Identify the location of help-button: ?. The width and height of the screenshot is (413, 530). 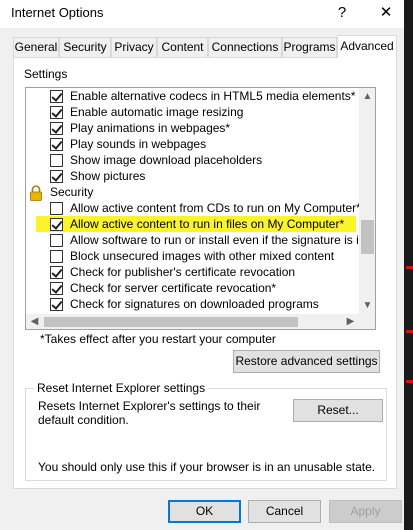
(342, 14).